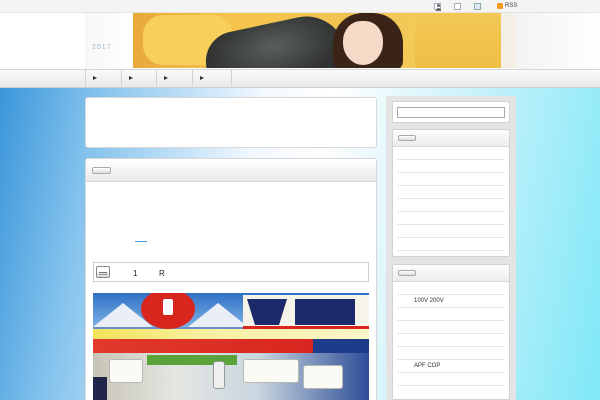 This screenshot has width=600, height=400. Describe the element at coordinates (407, 138) in the screenshot. I see `widget-1-header-button` at that location.